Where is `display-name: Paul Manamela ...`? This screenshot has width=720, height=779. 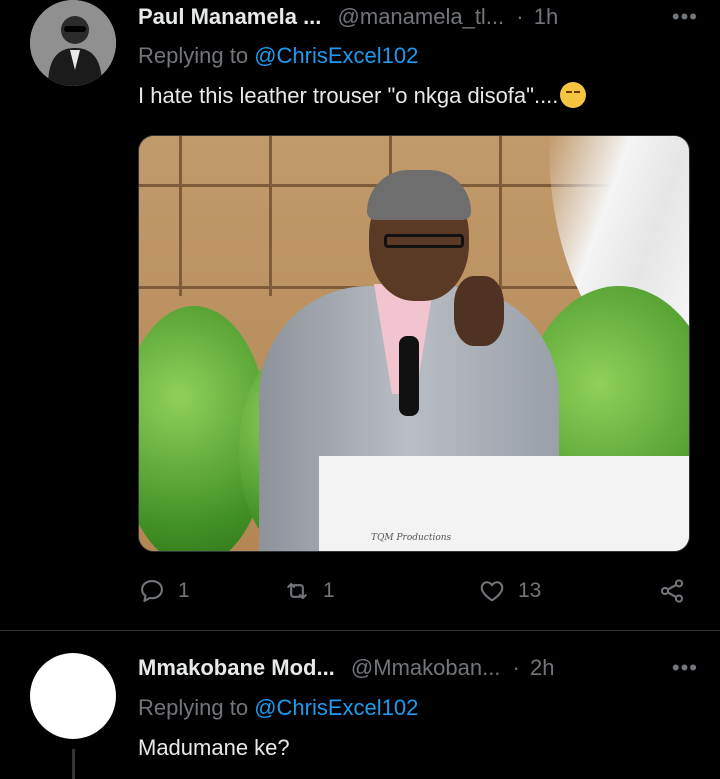 display-name: Paul Manamela ... is located at coordinates (229, 16).